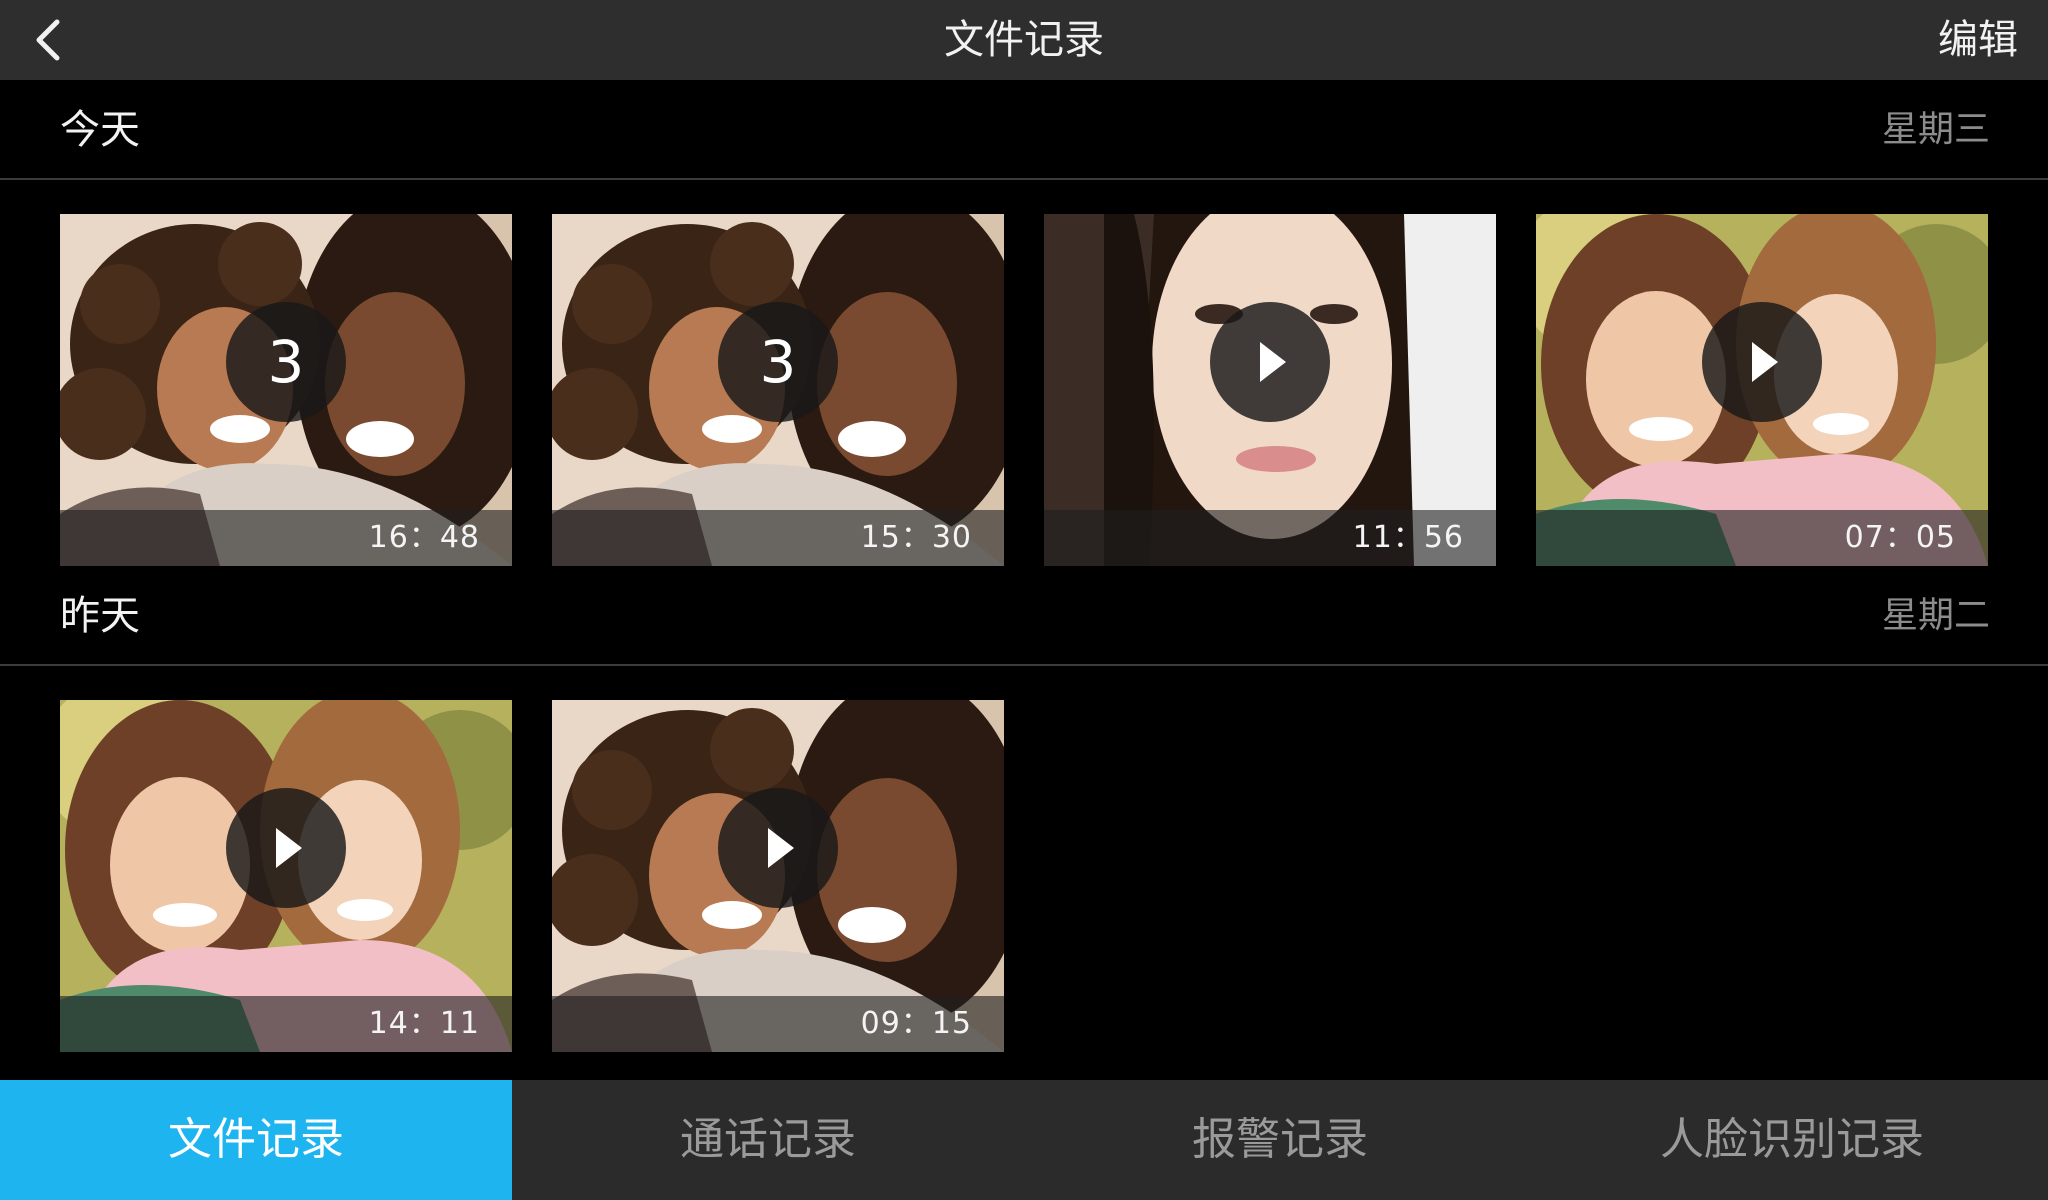 This screenshot has height=1200, width=2048. I want to click on section-weekday: 星期三, so click(1935, 129).